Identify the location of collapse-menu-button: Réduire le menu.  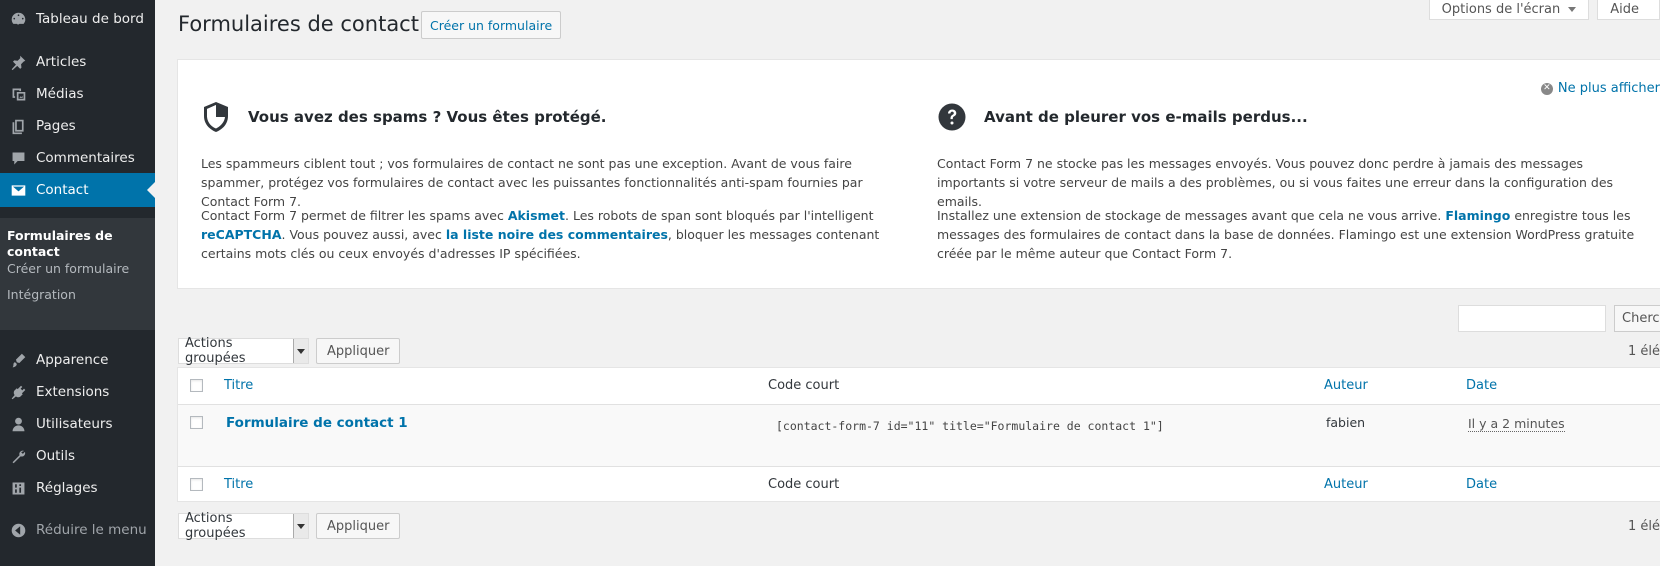
(77, 530).